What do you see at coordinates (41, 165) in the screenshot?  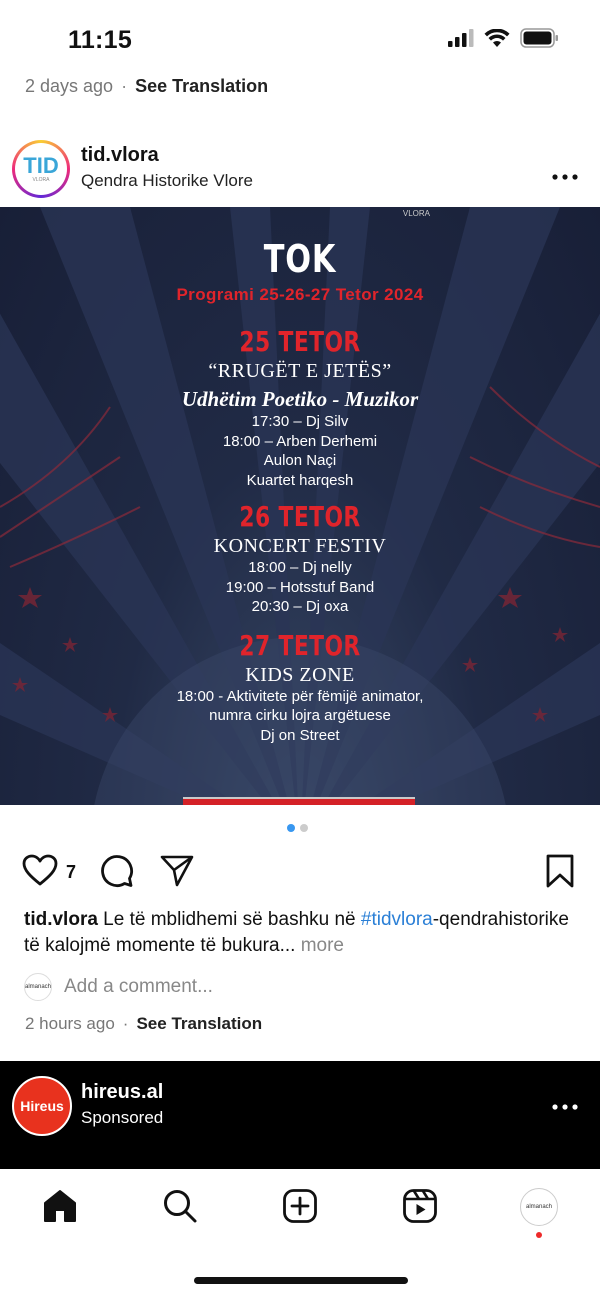 I see `avatar-logo-text: TID` at bounding box center [41, 165].